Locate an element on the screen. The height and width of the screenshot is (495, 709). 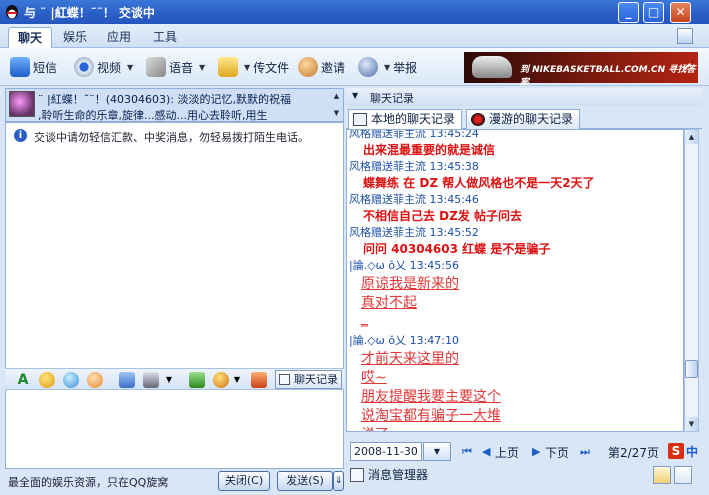
nike-ad-banner: 到 NIKEBASKETBALL.COM.CN 寻找答案 ✔ is located at coordinates (581, 70).